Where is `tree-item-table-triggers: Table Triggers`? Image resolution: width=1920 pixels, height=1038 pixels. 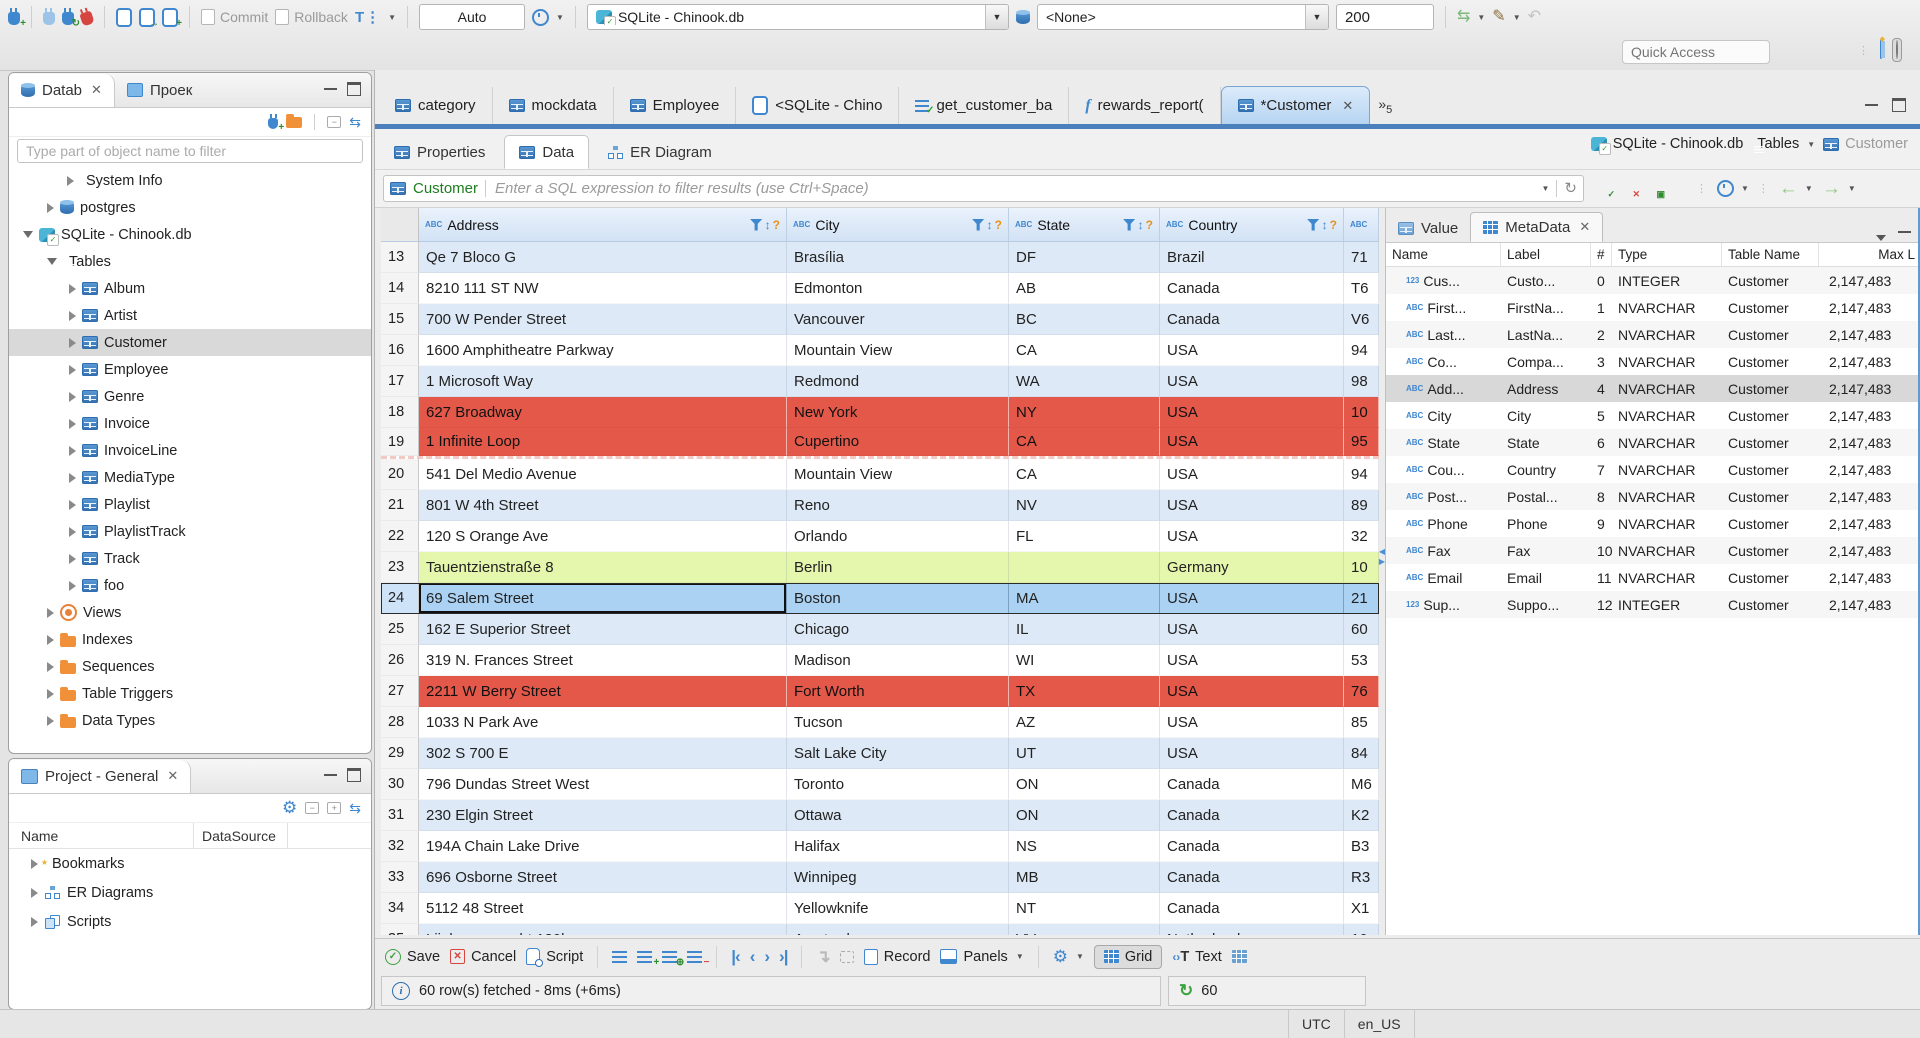
tree-item-table-triggers: Table Triggers is located at coordinates (190, 693).